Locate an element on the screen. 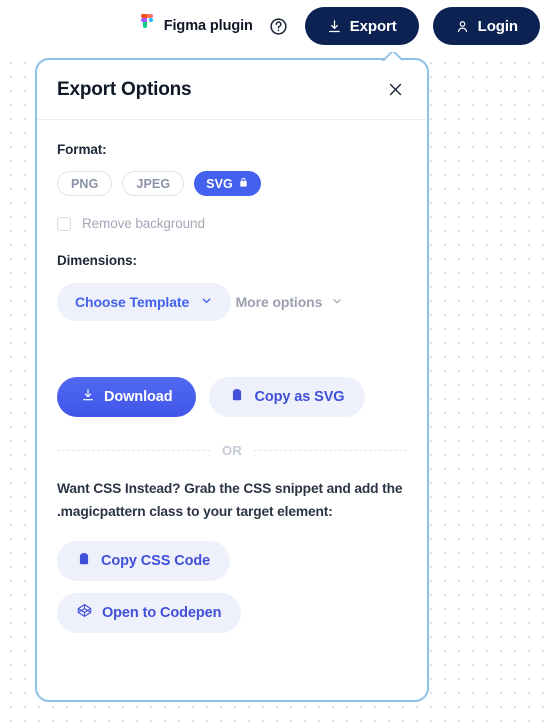 The image size is (550, 726). format-options: PNG JPEG SVG is located at coordinates (232, 183).